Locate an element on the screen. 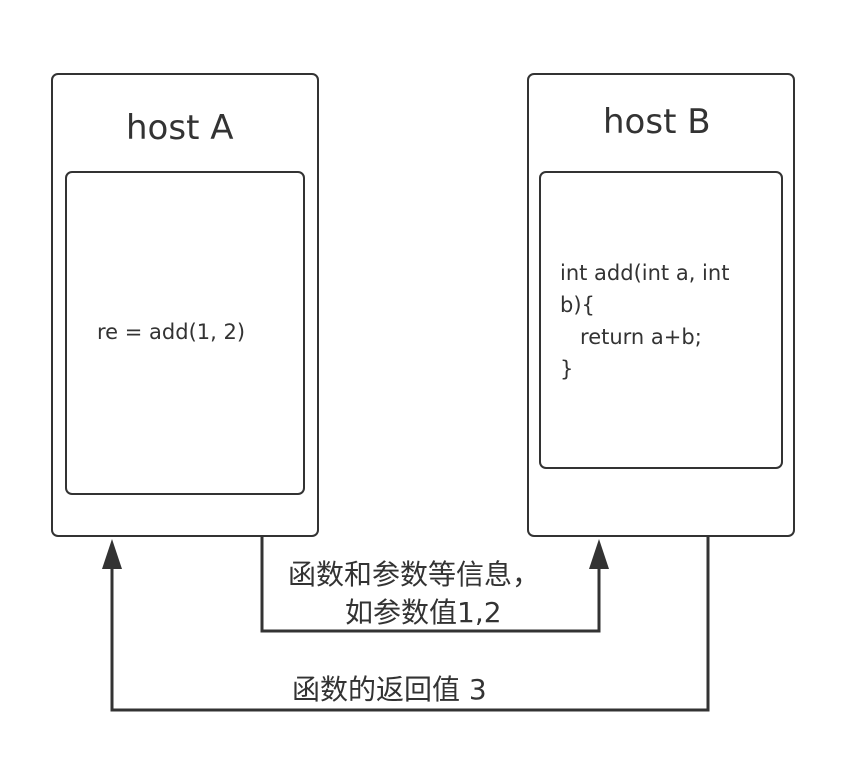  return-arrow-head is located at coordinates (112, 554).